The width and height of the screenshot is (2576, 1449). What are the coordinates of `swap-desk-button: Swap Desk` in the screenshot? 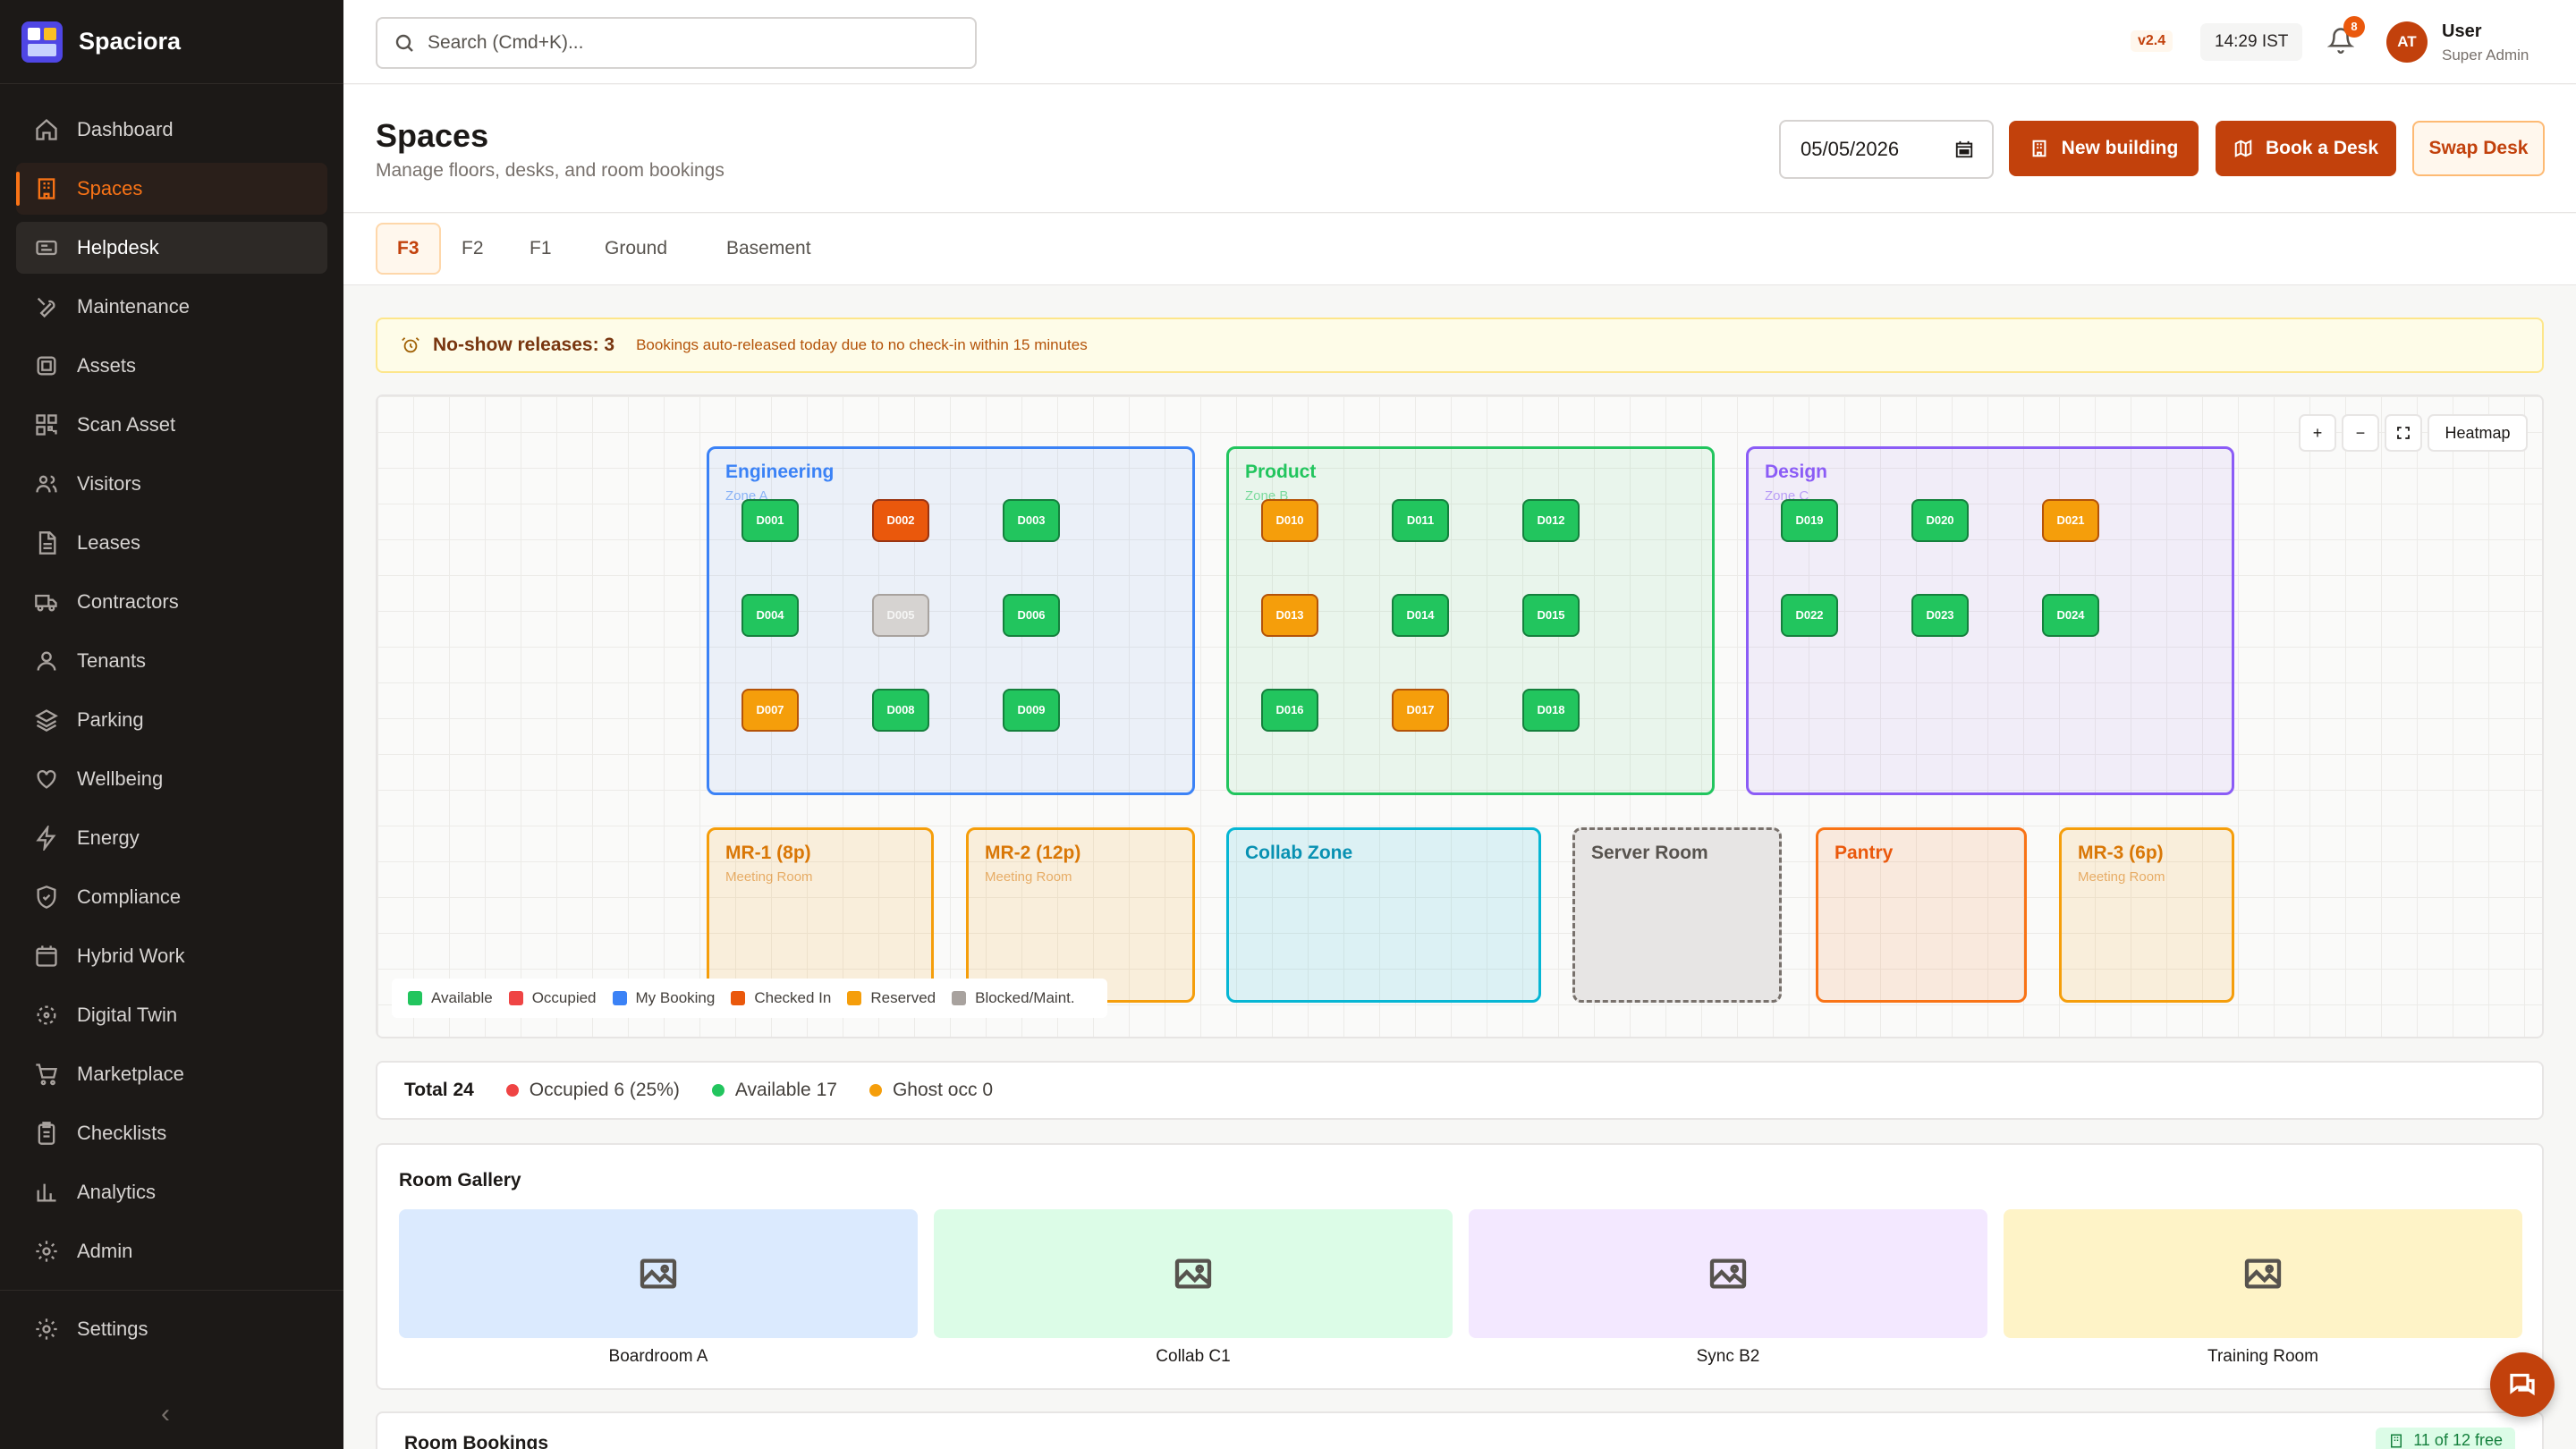 It's located at (2478, 148).